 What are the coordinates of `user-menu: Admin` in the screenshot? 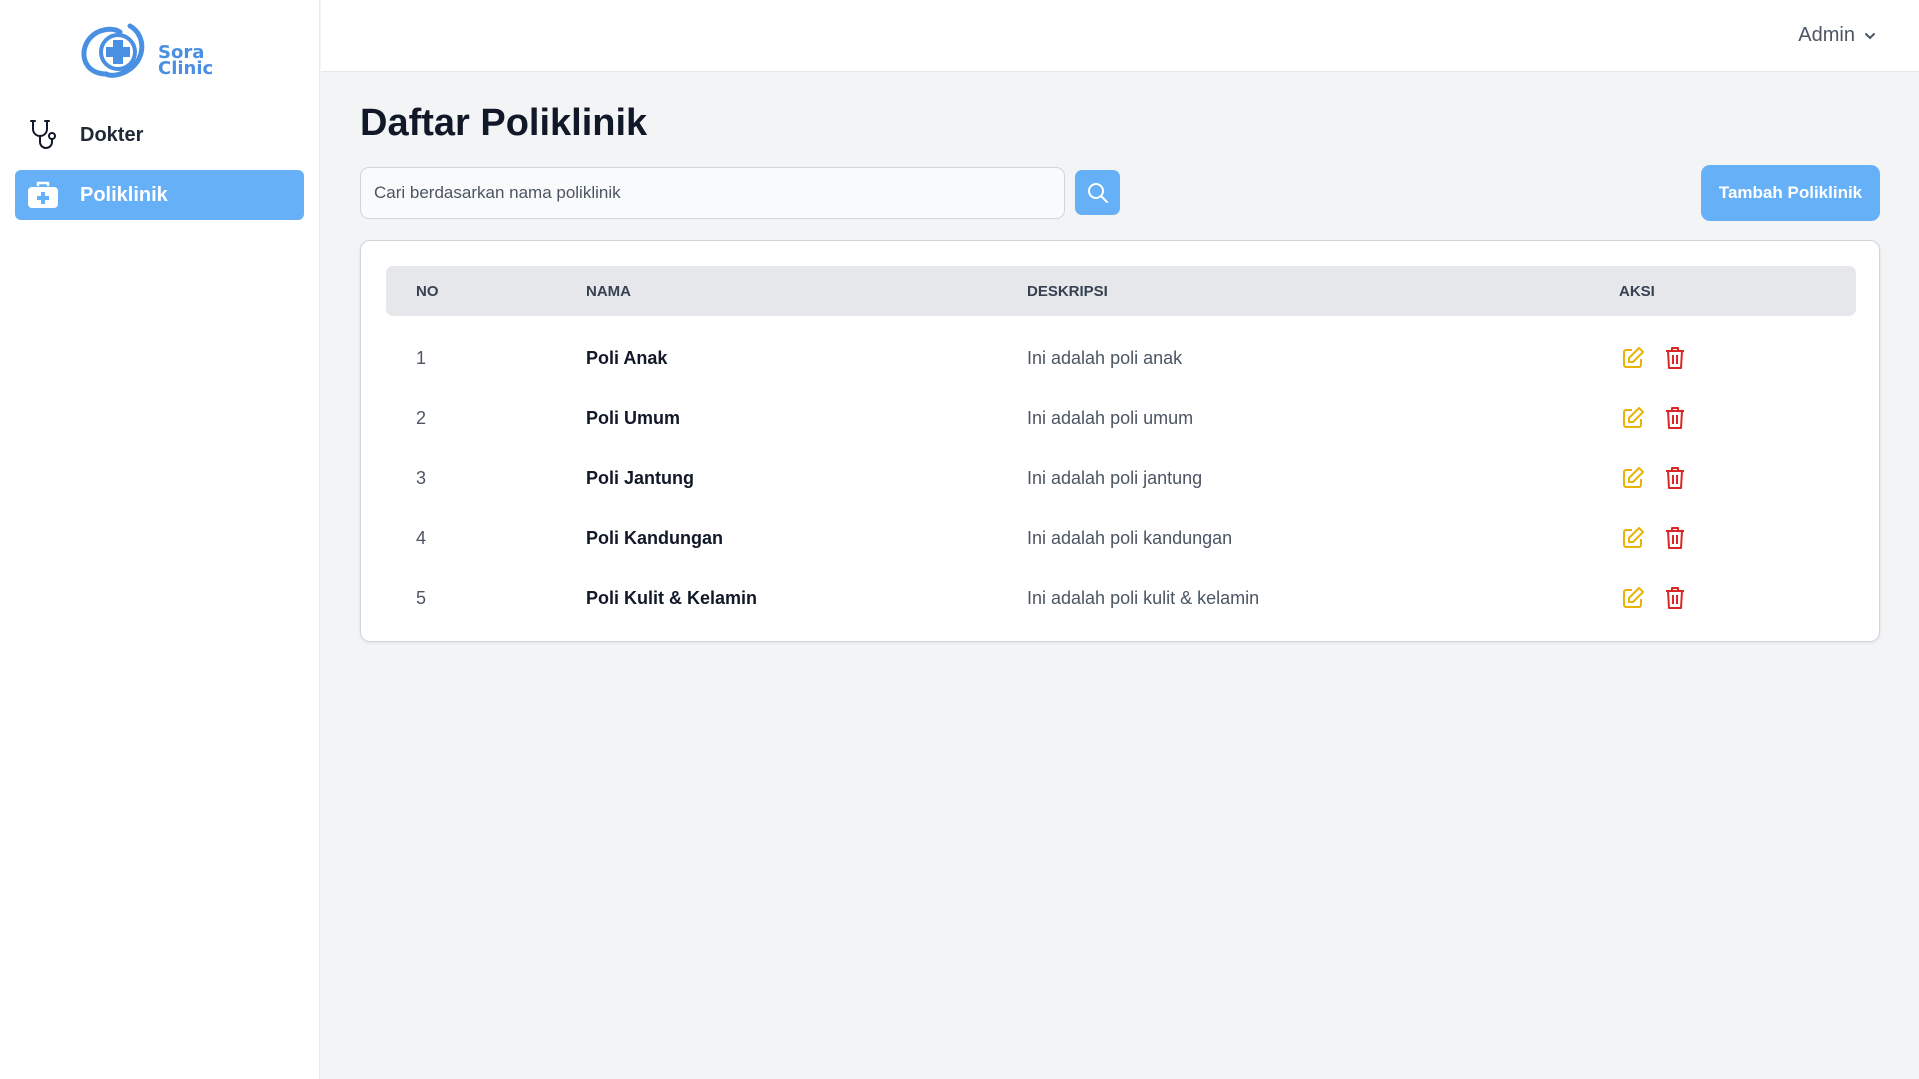 It's located at (1837, 35).